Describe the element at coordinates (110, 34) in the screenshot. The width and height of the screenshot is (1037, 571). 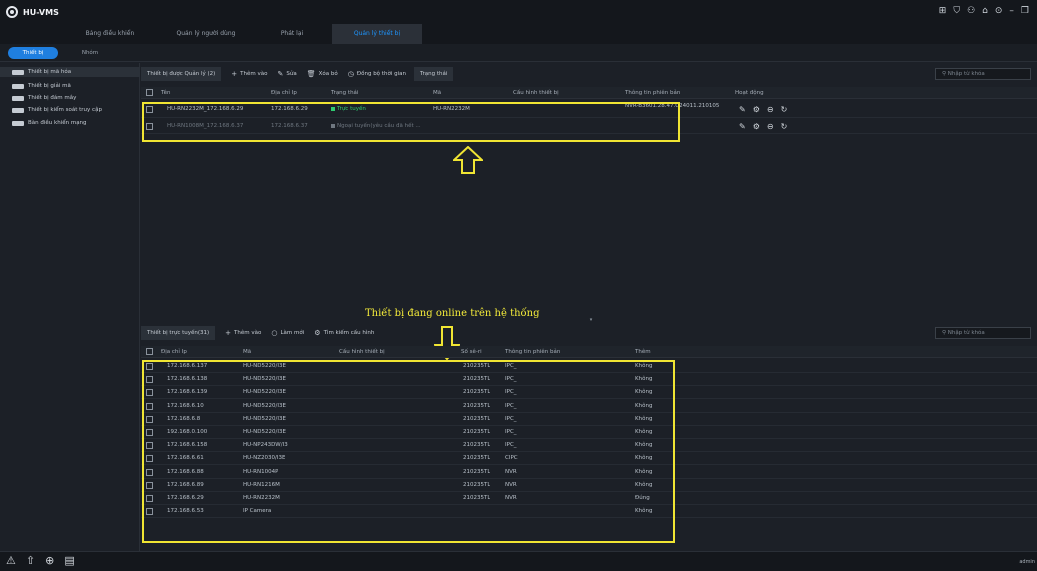
I see `tab-dashboard: Bảng điều khiển` at that location.